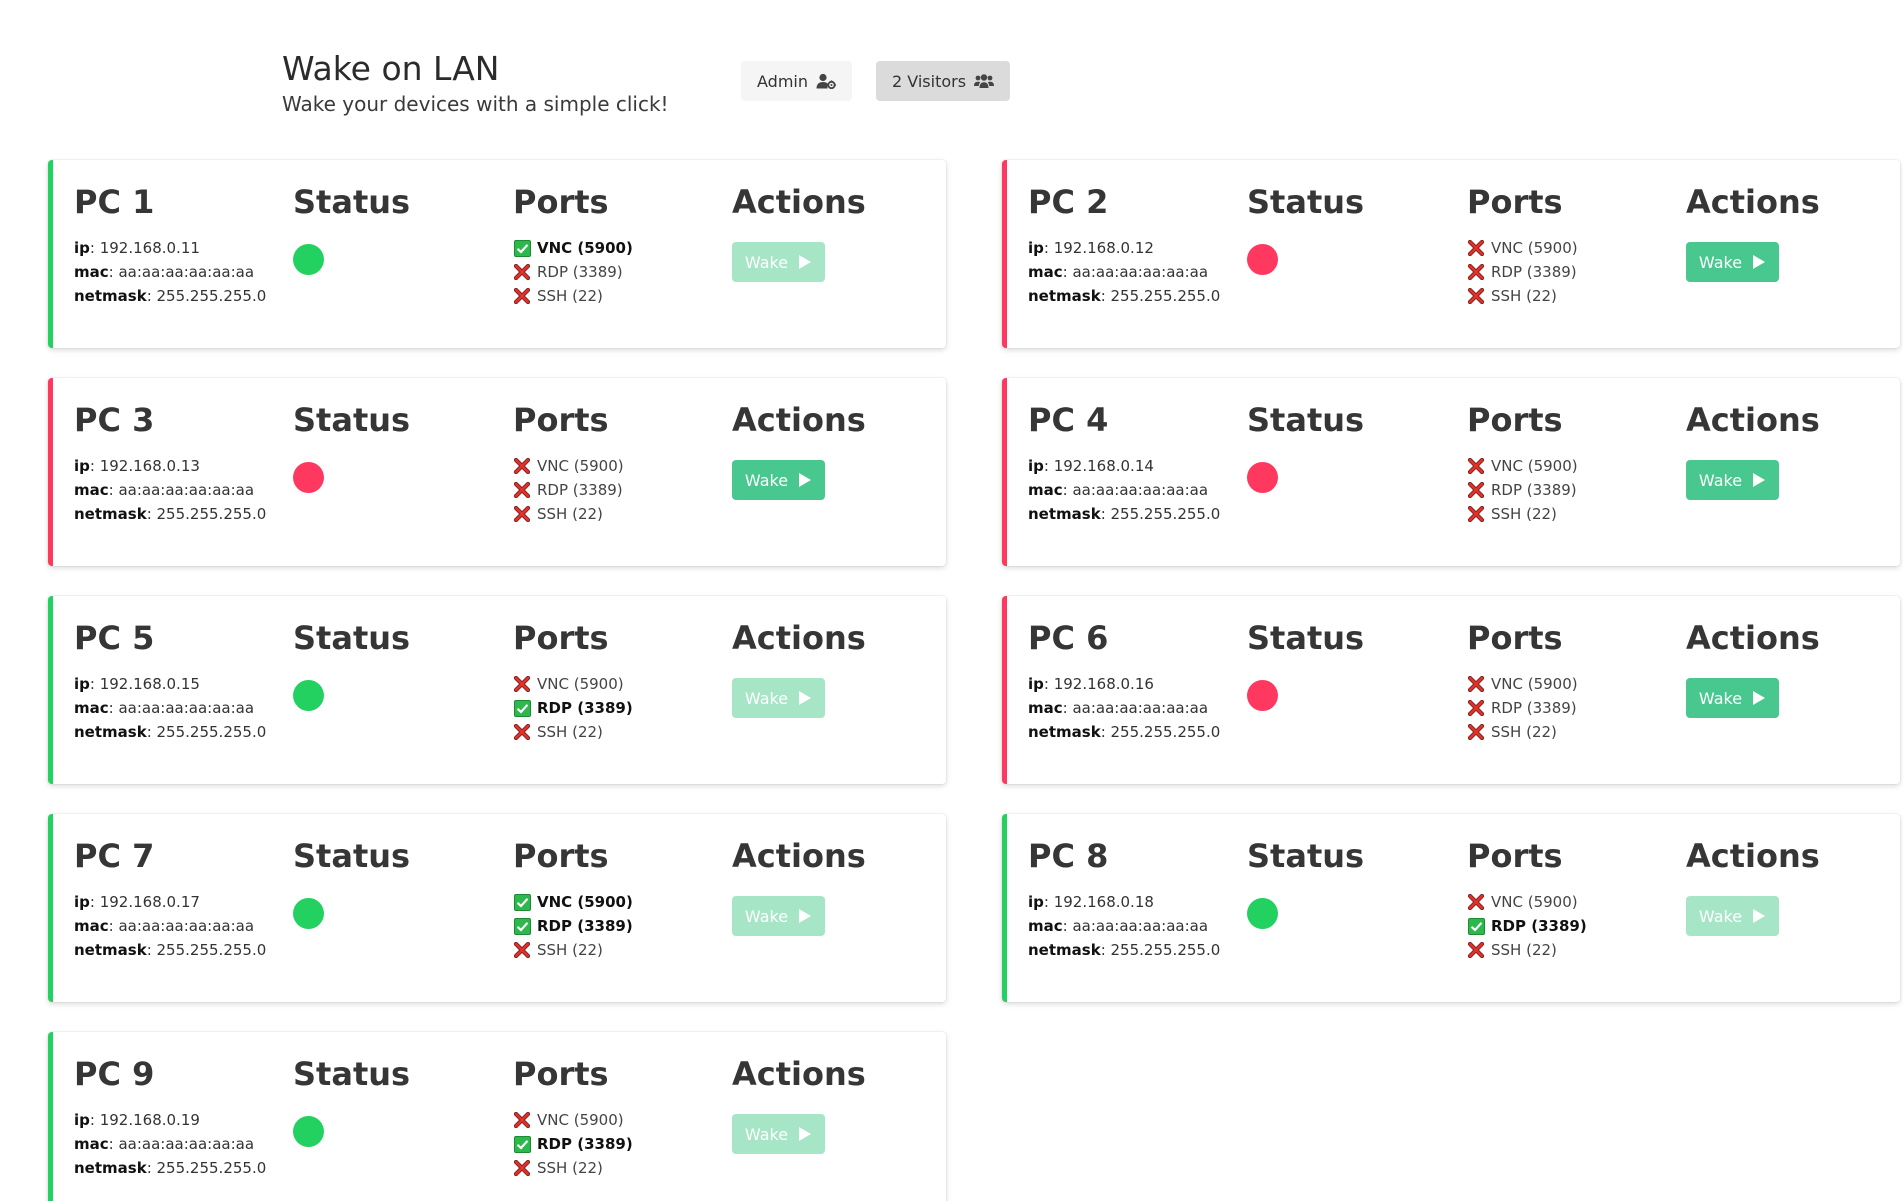 This screenshot has width=1903, height=1201. Describe the element at coordinates (826, 81) in the screenshot. I see `user-gear-icon` at that location.